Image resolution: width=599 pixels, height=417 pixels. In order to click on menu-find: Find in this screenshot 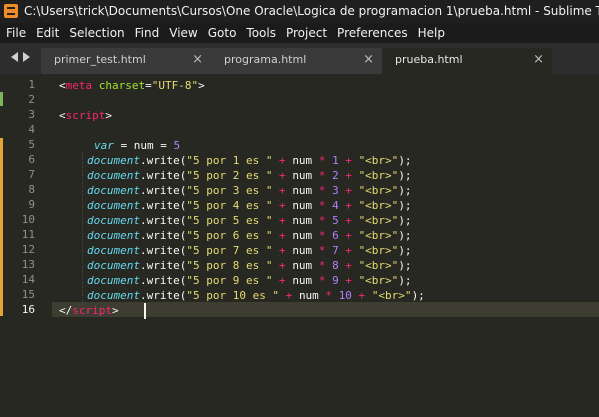, I will do `click(147, 33)`.